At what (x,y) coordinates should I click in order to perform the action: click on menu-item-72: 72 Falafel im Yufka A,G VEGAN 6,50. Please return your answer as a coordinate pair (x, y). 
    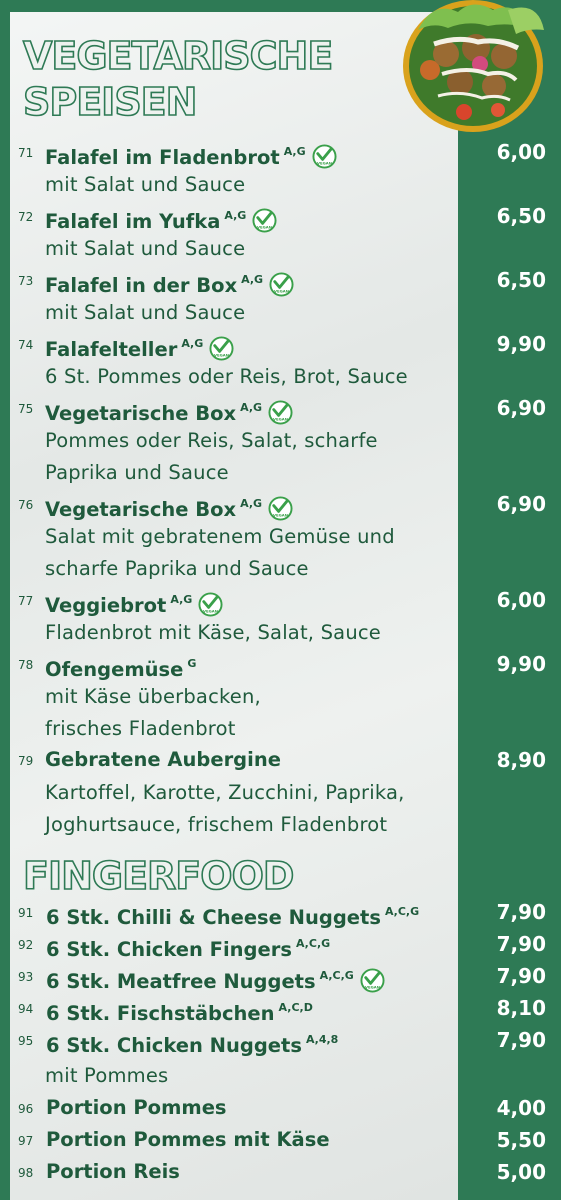
    Looking at the image, I should click on (280, 217).